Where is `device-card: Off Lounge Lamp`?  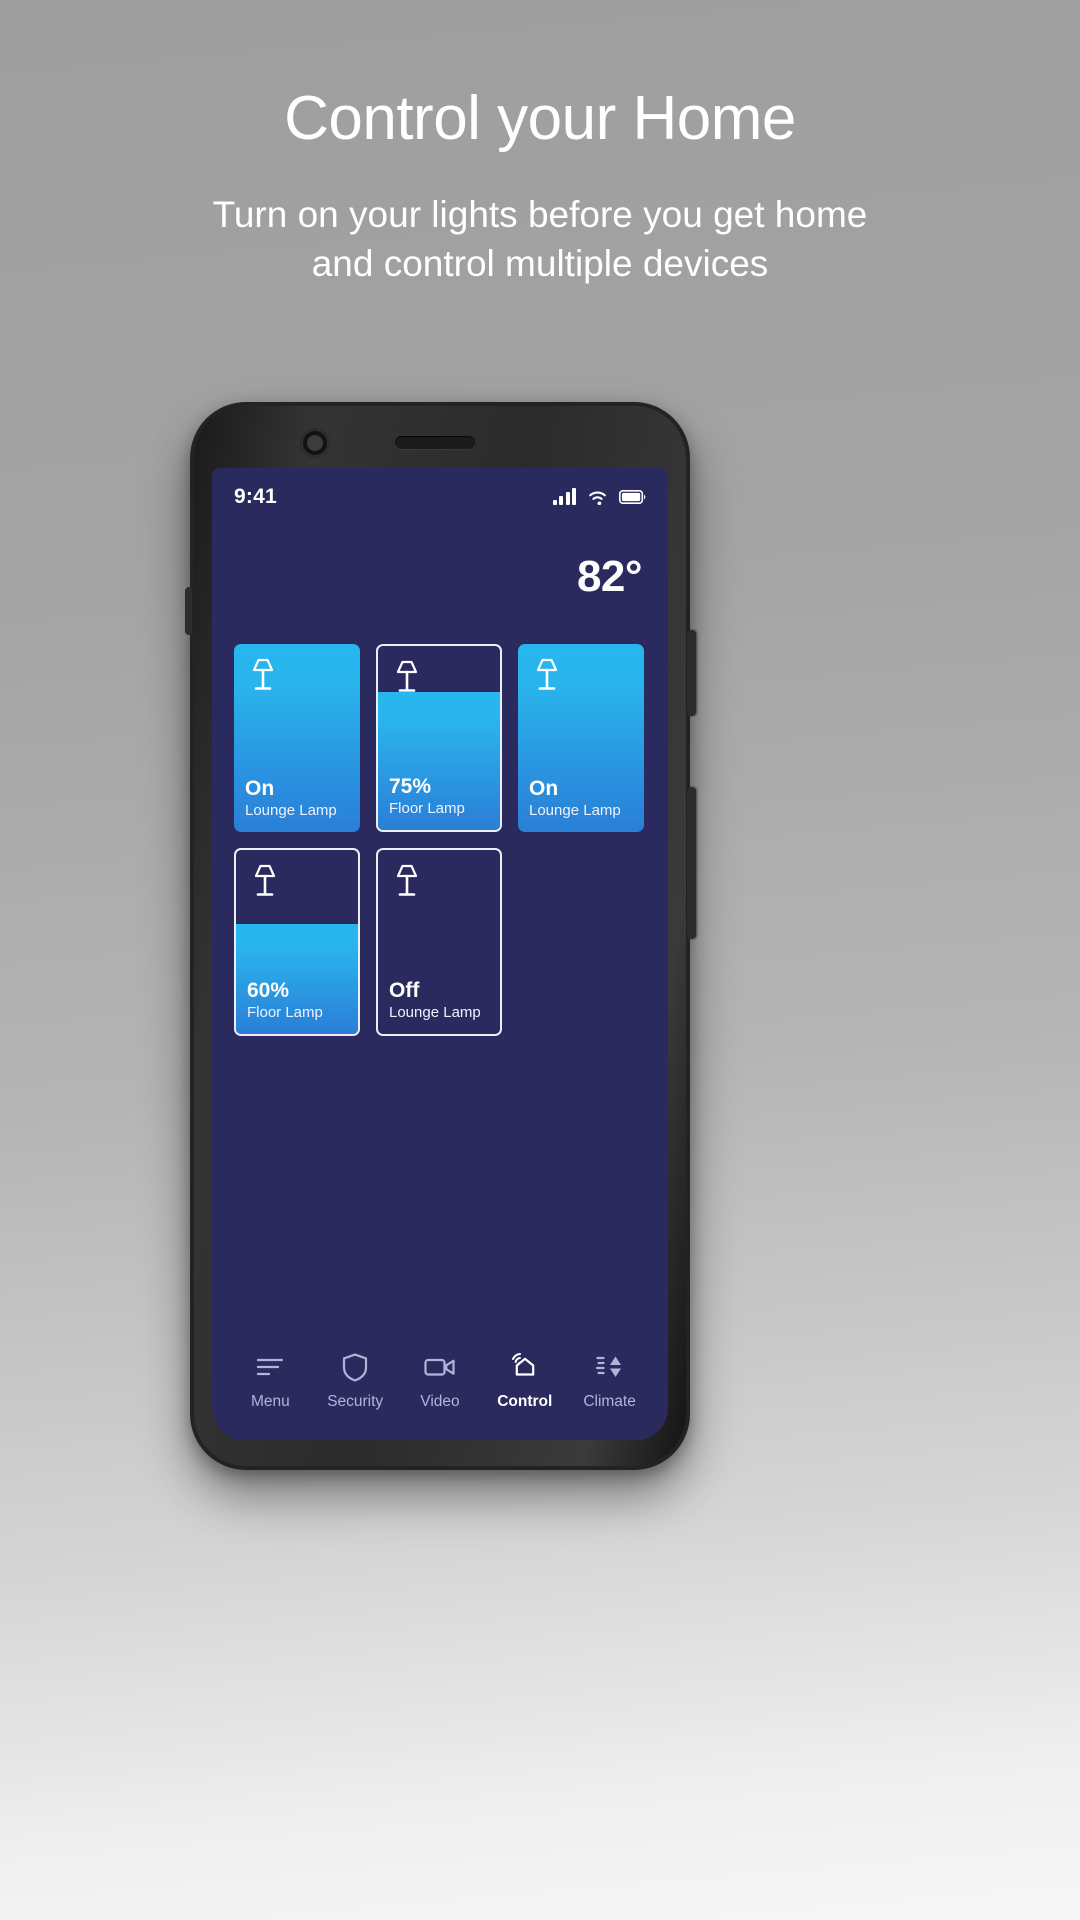 device-card: Off Lounge Lamp is located at coordinates (439, 942).